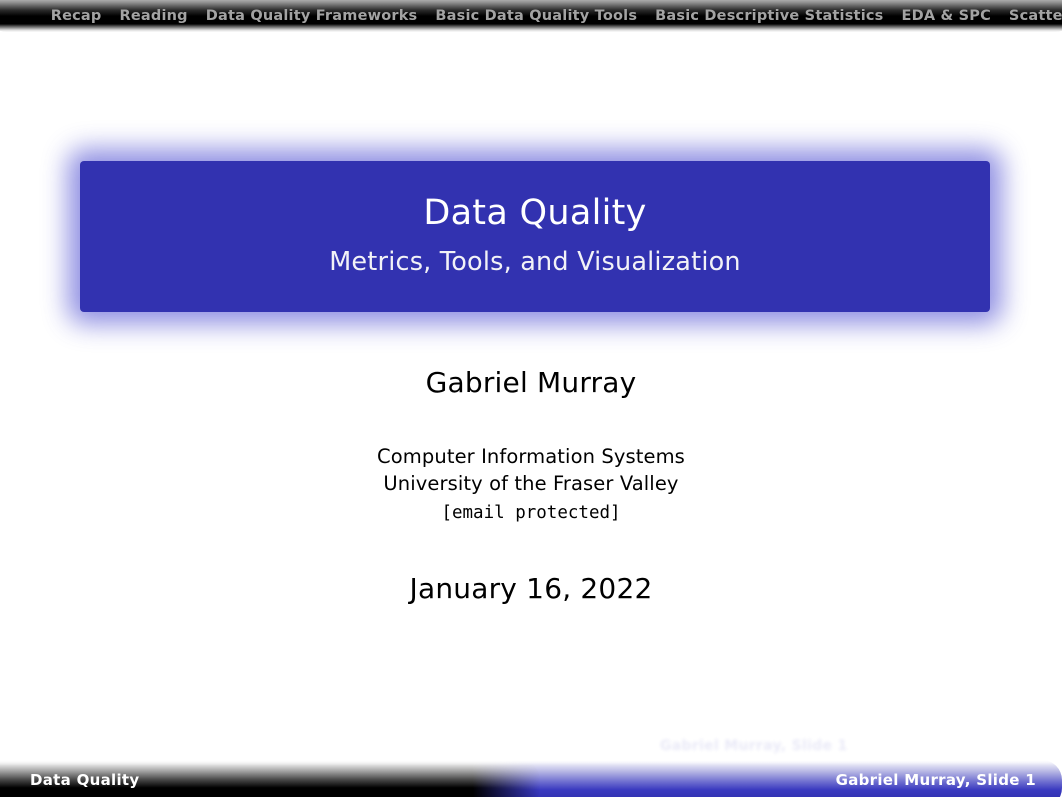 The width and height of the screenshot is (1062, 797). What do you see at coordinates (531, 589) in the screenshot?
I see `presentation-date: January 16, 2022` at bounding box center [531, 589].